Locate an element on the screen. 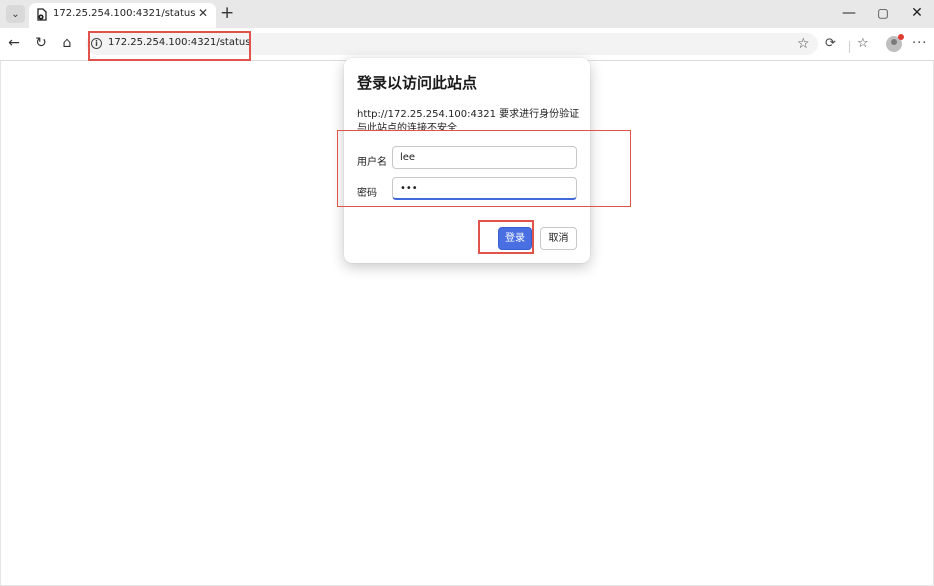 The image size is (934, 586). profile-avatar is located at coordinates (895, 43).